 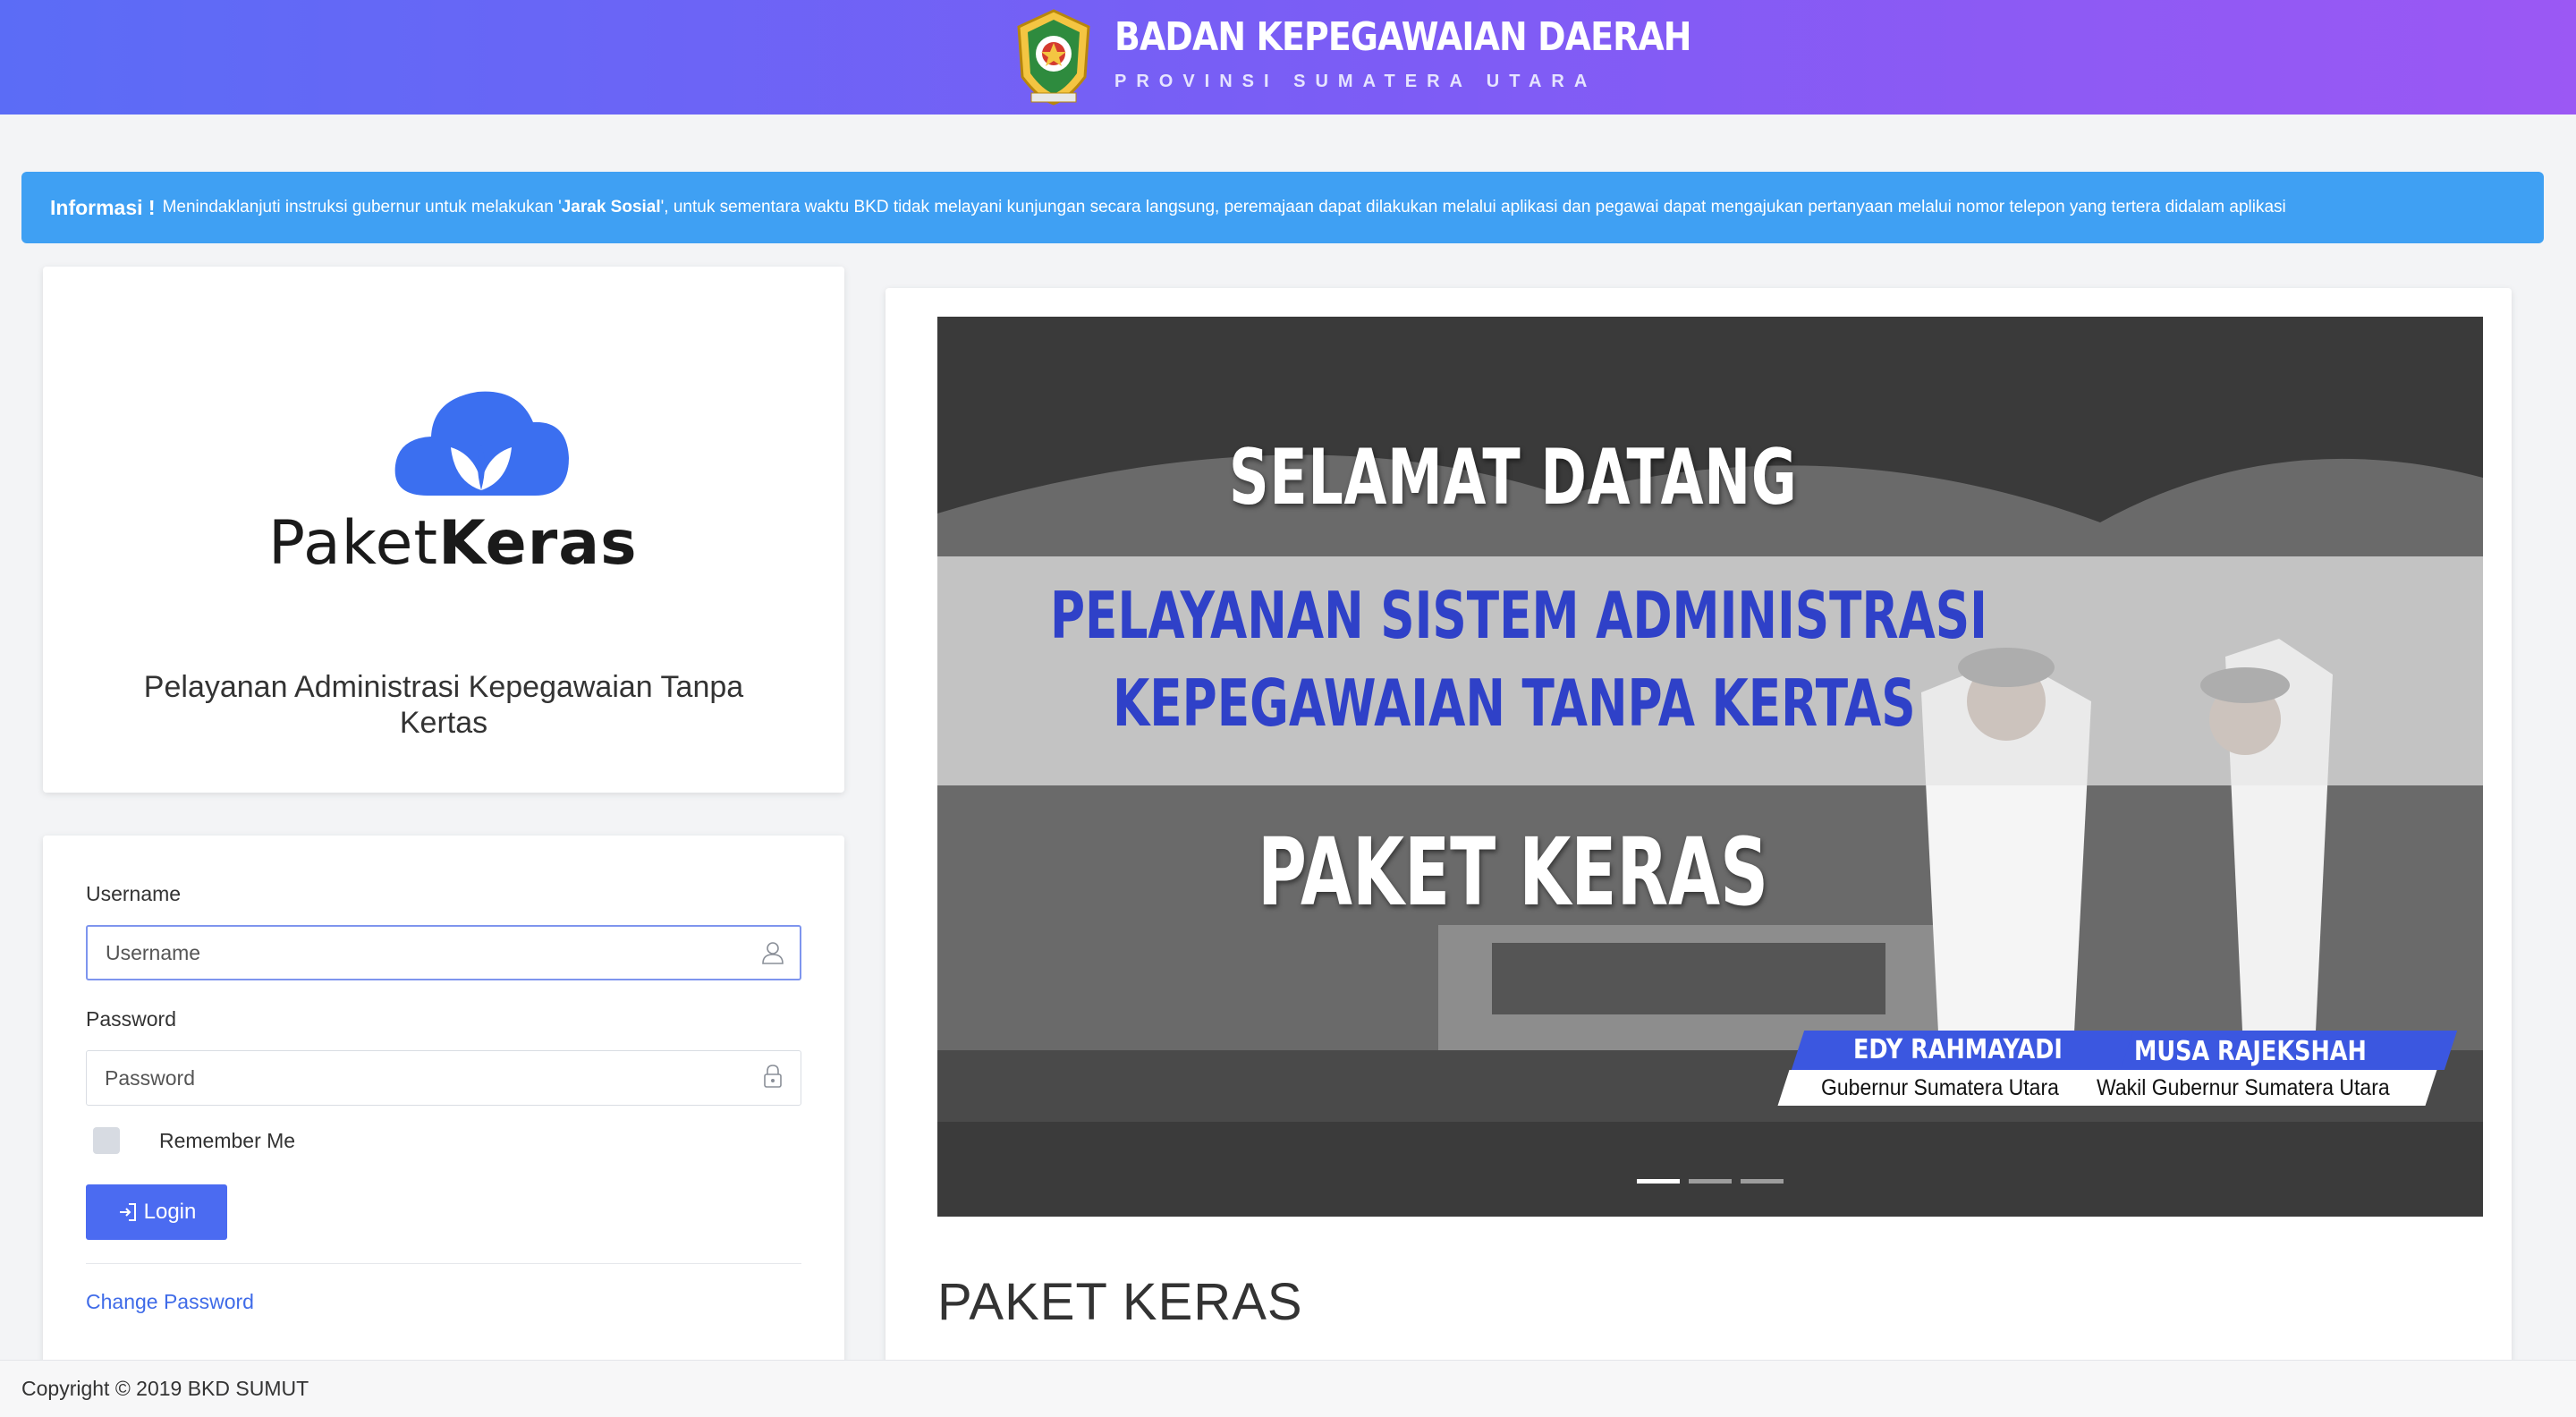 I want to click on cloud-leaf-icon, so click(x=481, y=443).